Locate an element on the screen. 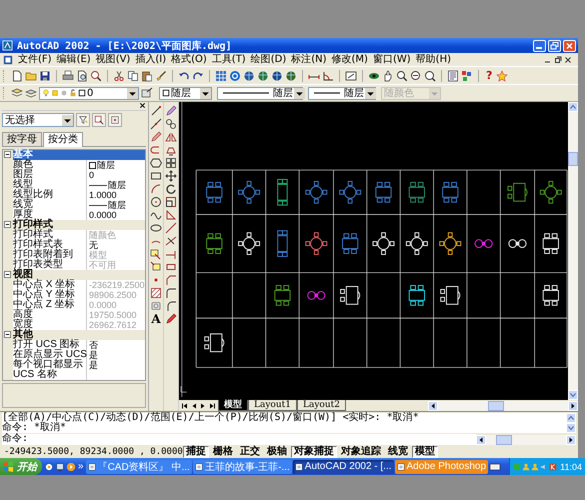  ellipse-icon is located at coordinates (156, 228).